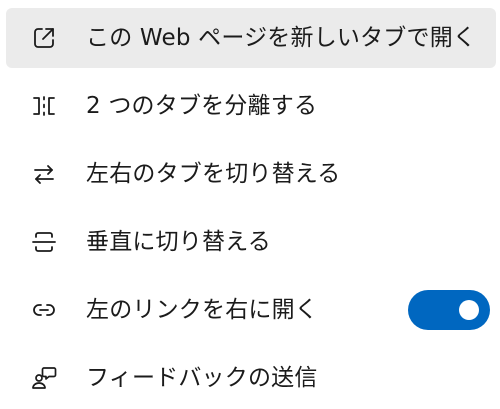  Describe the element at coordinates (213, 174) in the screenshot. I see `menu-item-label: 左右のタブを切り替える` at that location.